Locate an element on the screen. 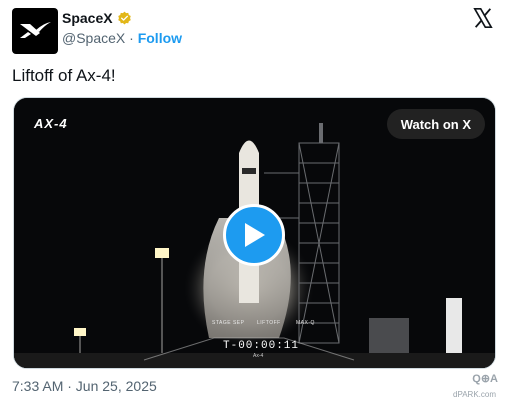  hud-label: STAGE SEP is located at coordinates (228, 323).